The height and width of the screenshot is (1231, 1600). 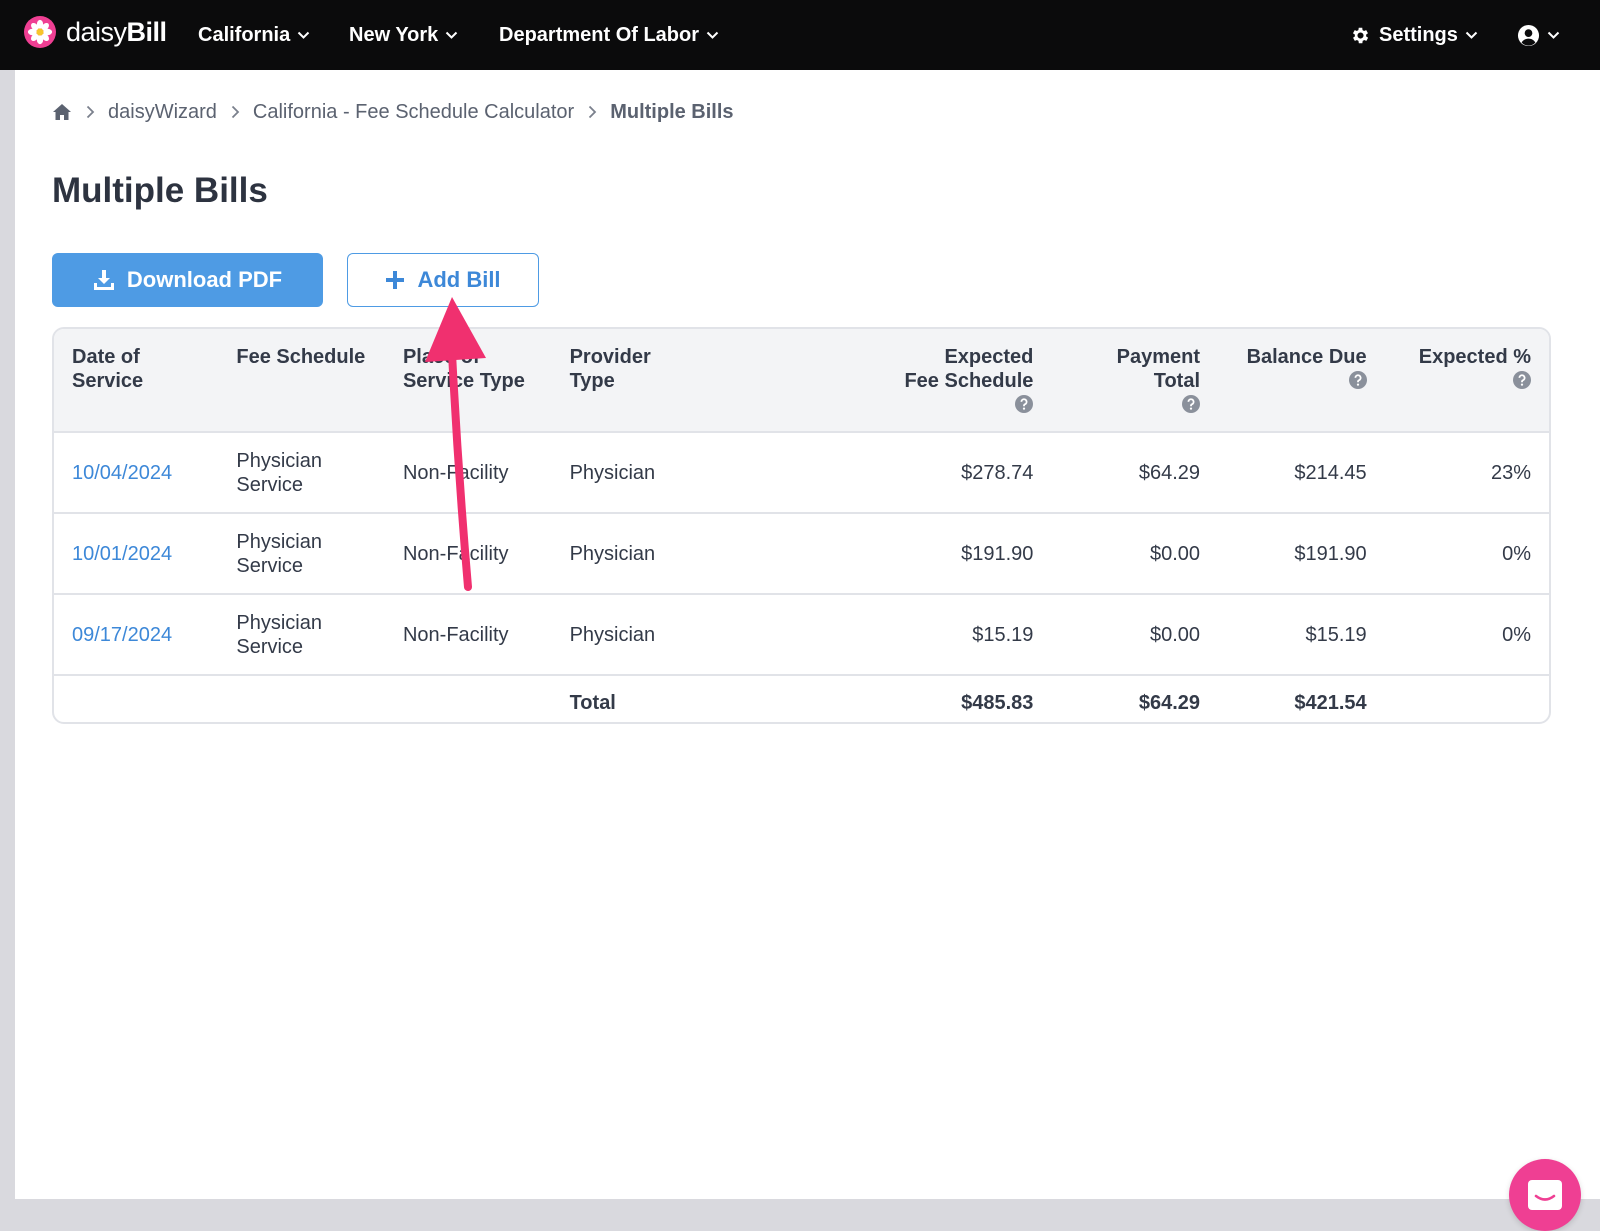 I want to click on add-bill-button: Add Bill, so click(x=443, y=280).